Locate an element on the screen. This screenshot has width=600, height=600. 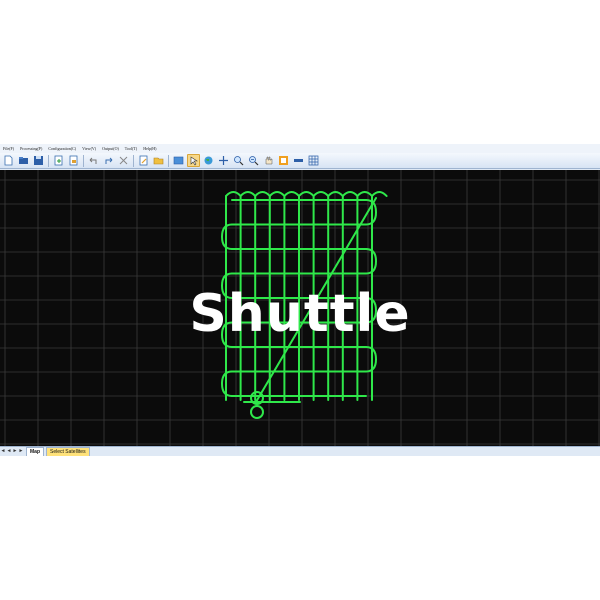
grid-icon is located at coordinates (313, 160).